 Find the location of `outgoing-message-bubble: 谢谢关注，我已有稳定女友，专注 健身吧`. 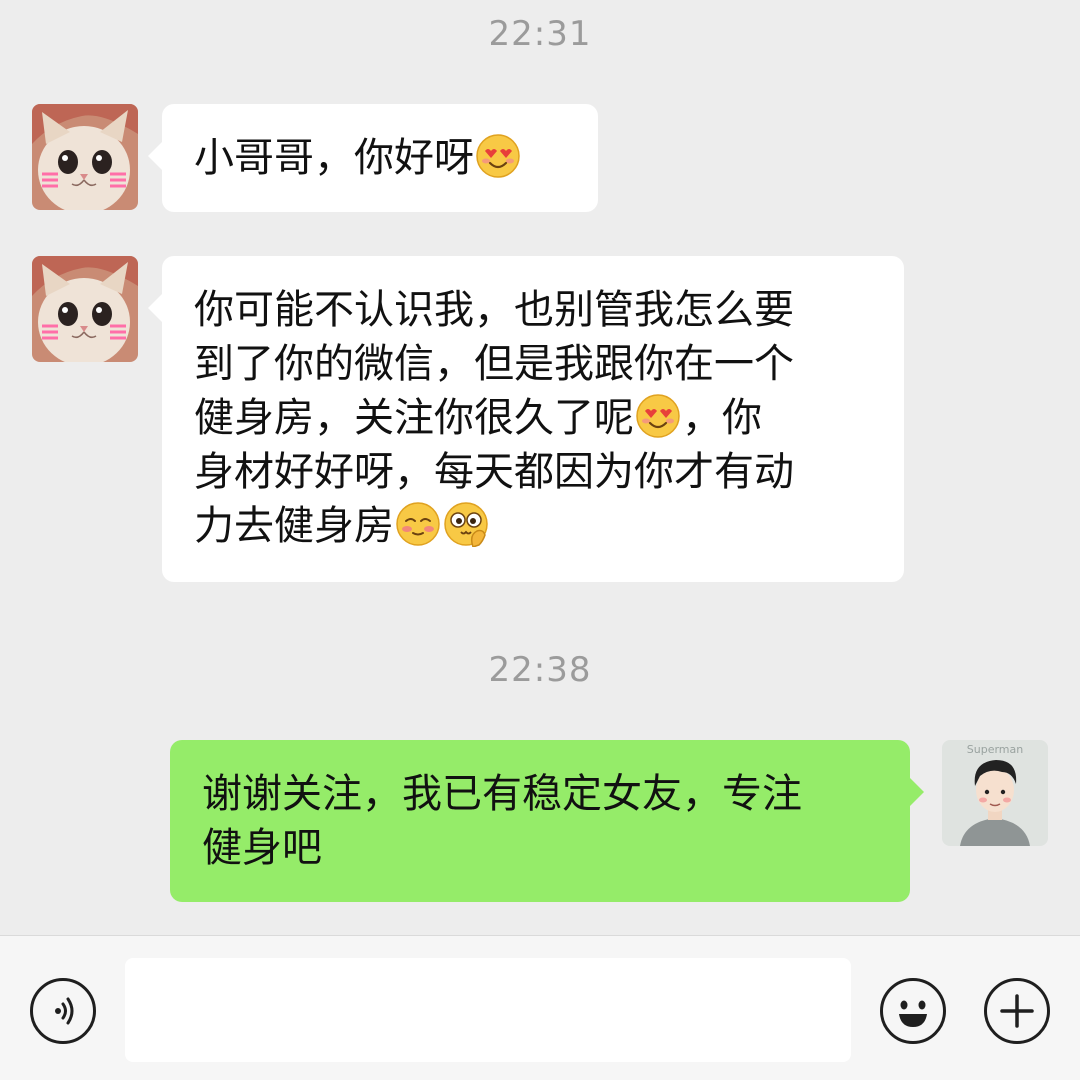

outgoing-message-bubble: 谢谢关注，我已有稳定女友，专注 健身吧 is located at coordinates (547, 821).